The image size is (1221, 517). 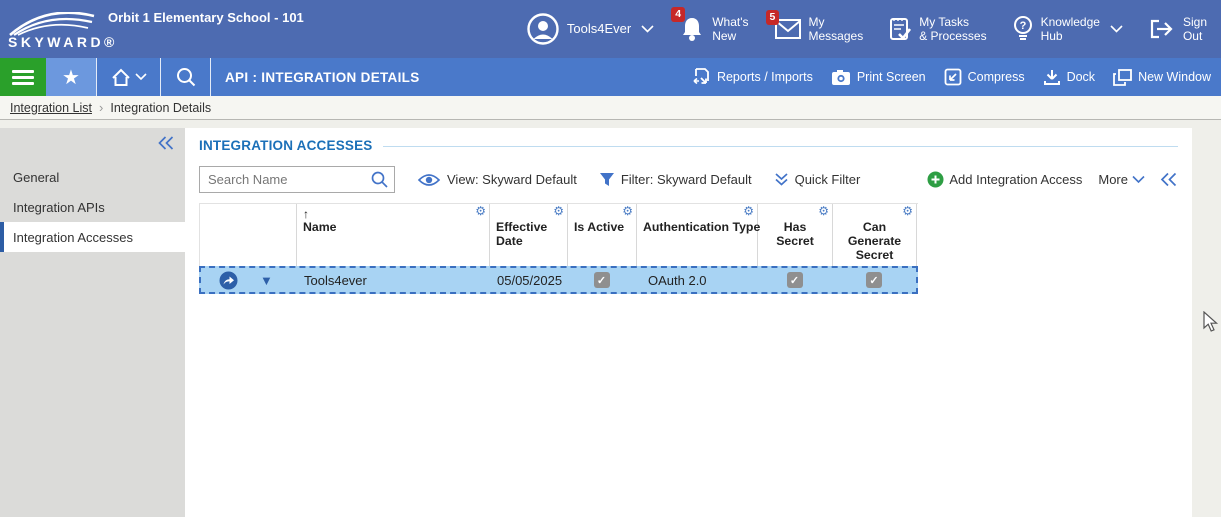 I want to click on more-button: More, so click(x=1121, y=179).